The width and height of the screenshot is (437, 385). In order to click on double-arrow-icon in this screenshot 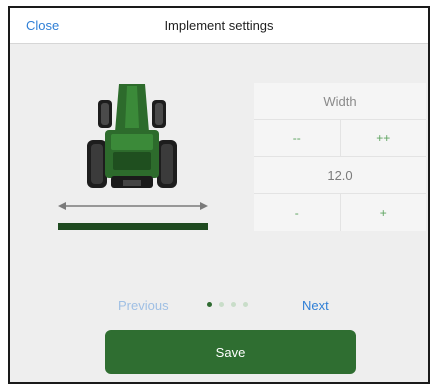, I will do `click(133, 206)`.